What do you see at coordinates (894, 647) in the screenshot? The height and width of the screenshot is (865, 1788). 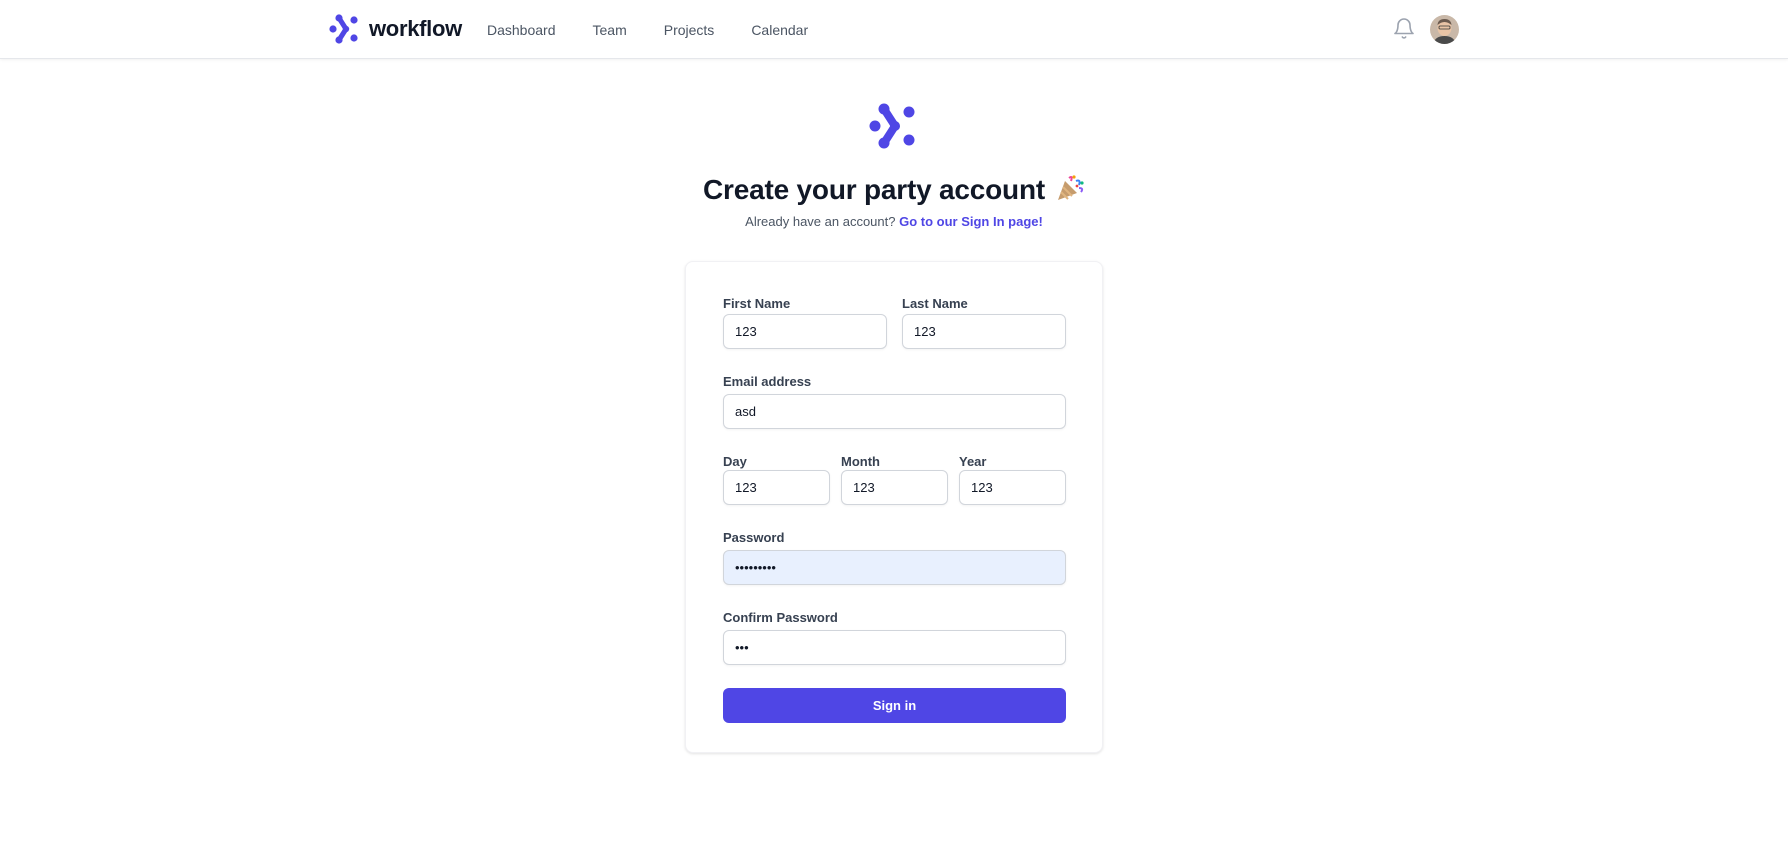 I see `confirm-password-input` at bounding box center [894, 647].